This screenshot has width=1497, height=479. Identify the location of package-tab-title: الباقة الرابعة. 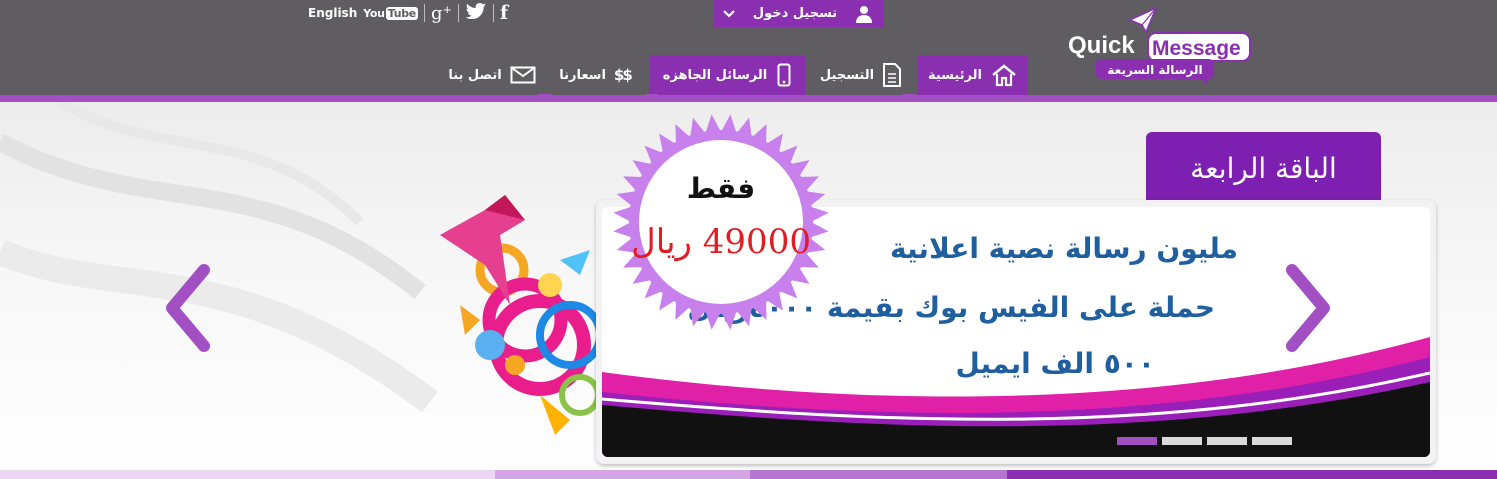
(1263, 168).